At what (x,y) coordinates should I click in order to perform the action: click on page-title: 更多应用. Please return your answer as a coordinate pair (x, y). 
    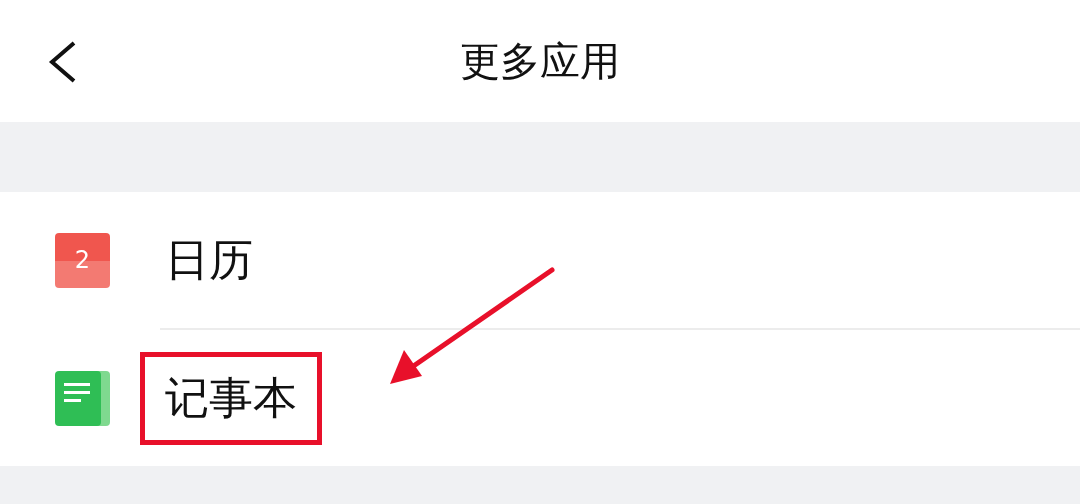
    Looking at the image, I should click on (540, 61).